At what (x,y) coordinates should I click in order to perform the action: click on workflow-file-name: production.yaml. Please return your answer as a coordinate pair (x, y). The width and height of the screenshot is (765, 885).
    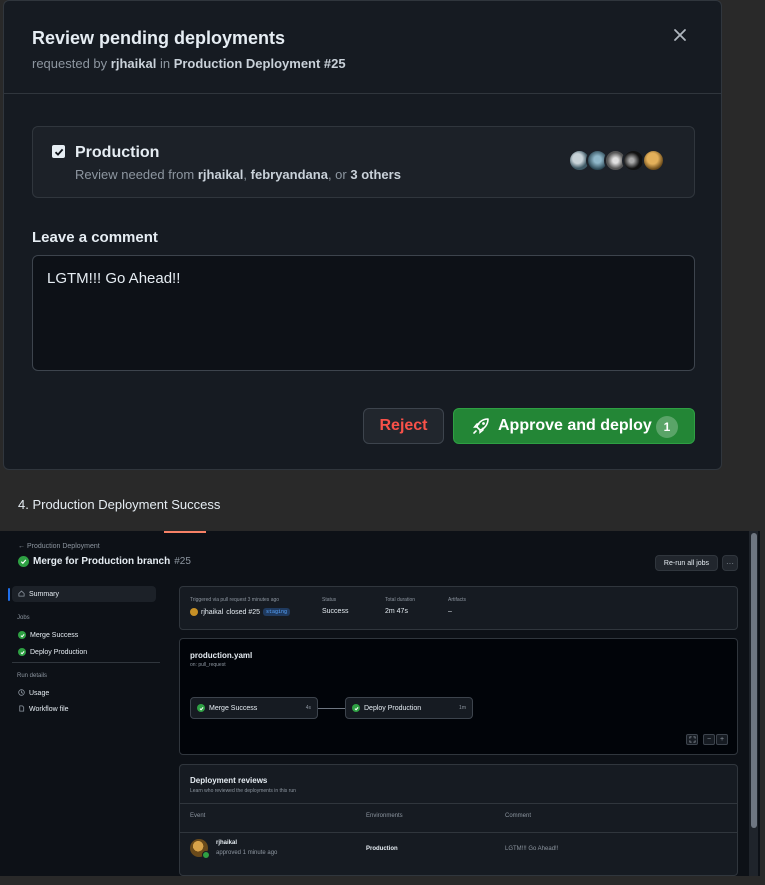
    Looking at the image, I should click on (221, 655).